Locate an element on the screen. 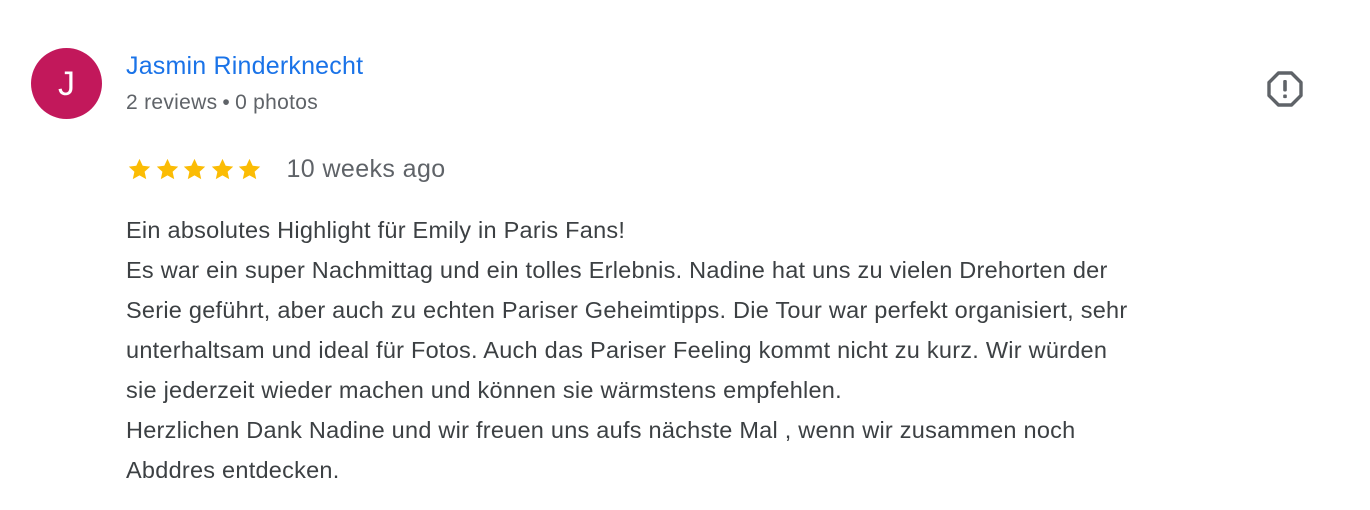 The height and width of the screenshot is (510, 1370). reviewer-name-link: Jasmin Rinderknecht is located at coordinates (244, 66).